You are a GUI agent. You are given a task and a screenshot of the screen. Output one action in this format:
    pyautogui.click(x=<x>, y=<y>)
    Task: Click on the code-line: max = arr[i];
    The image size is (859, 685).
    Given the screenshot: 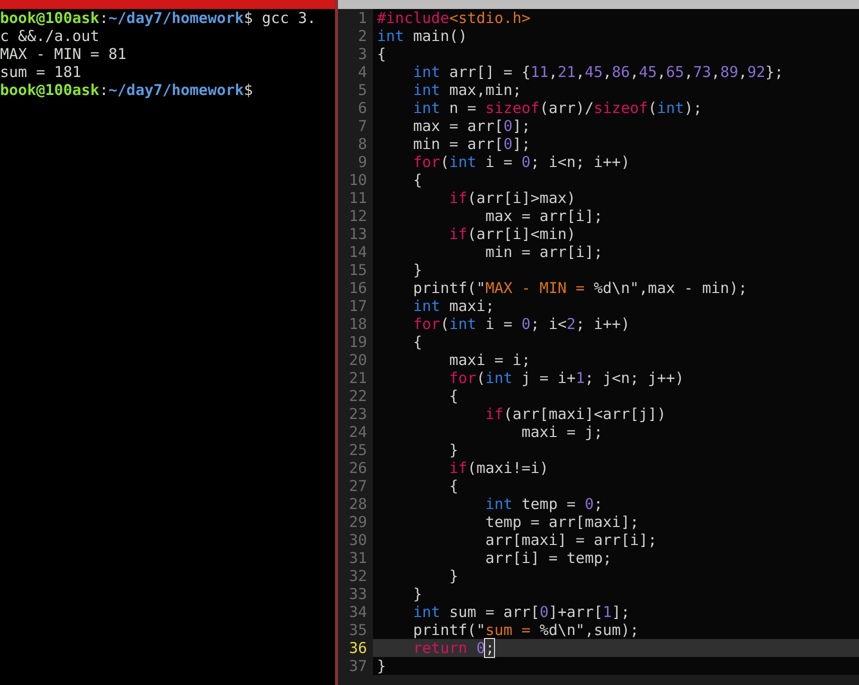 What is the action you would take?
    pyautogui.click(x=543, y=216)
    